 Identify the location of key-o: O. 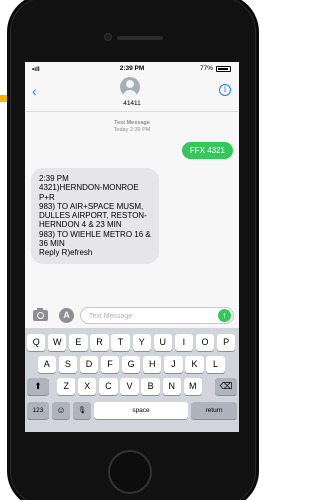
(205, 342).